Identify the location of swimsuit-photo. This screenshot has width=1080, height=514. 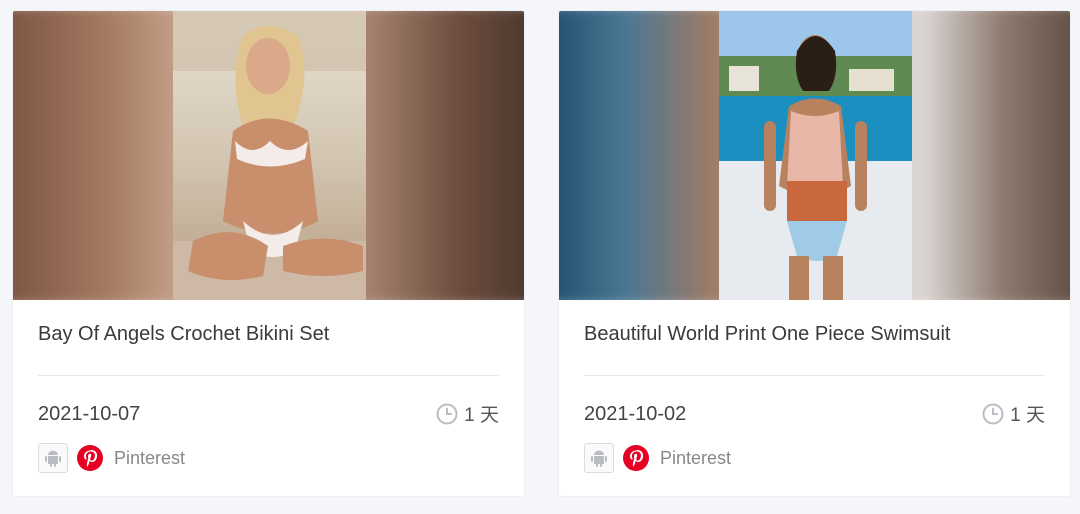
(815, 155).